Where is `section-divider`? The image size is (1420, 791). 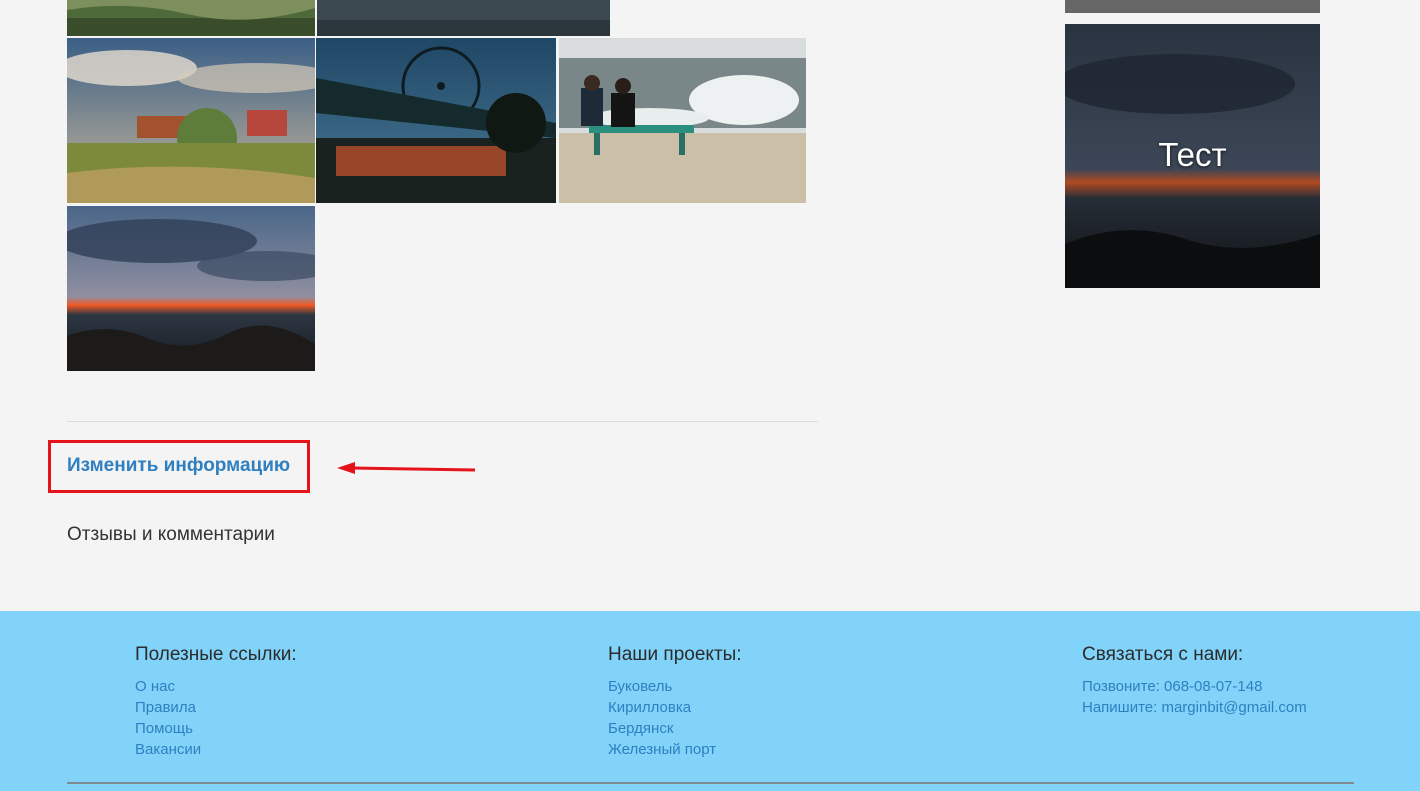
section-divider is located at coordinates (442, 421).